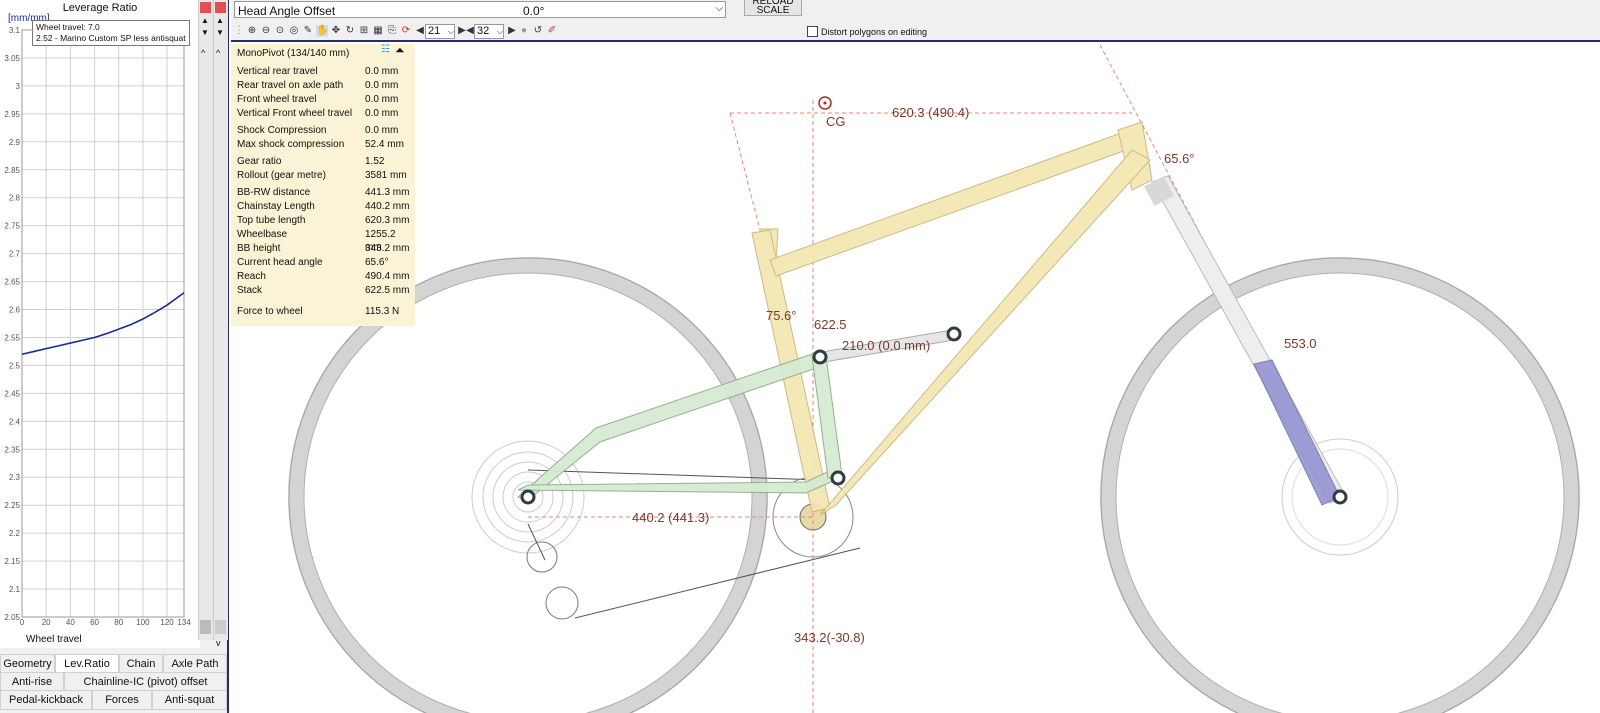  Describe the element at coordinates (773, 8) in the screenshot. I see `reload-scale-button: RELOAD SCALE` at that location.